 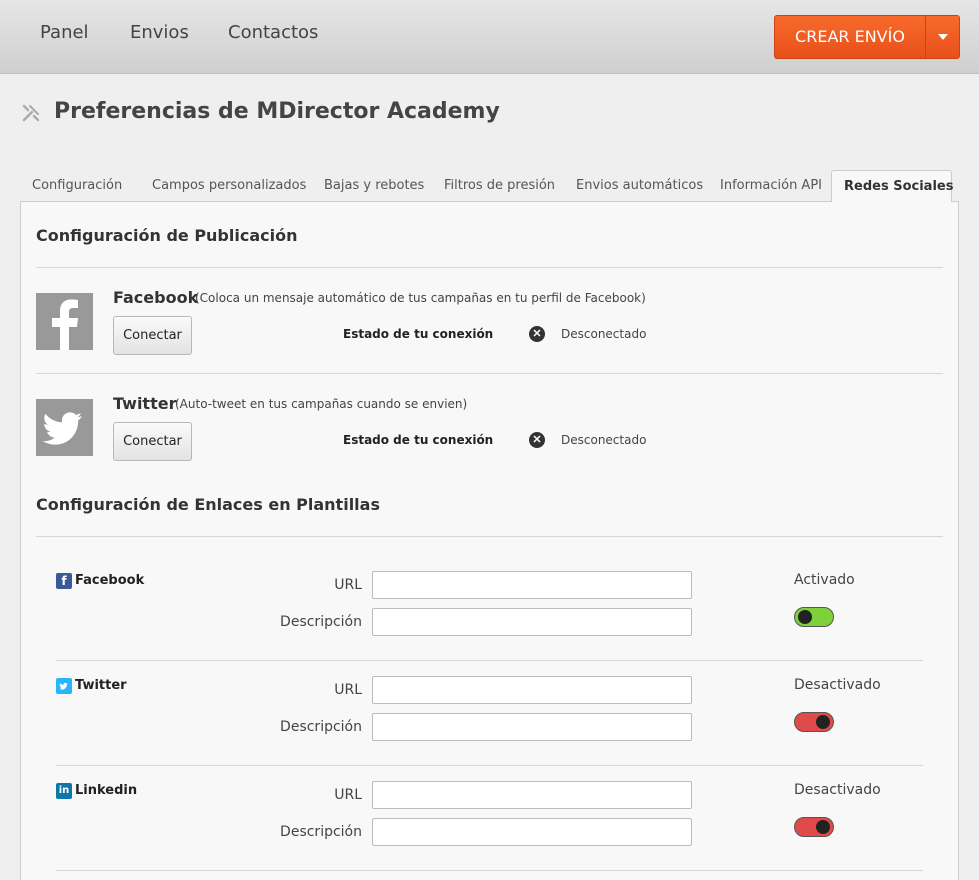 What do you see at coordinates (156, 297) in the screenshot?
I see `facebook-name: Facebook` at bounding box center [156, 297].